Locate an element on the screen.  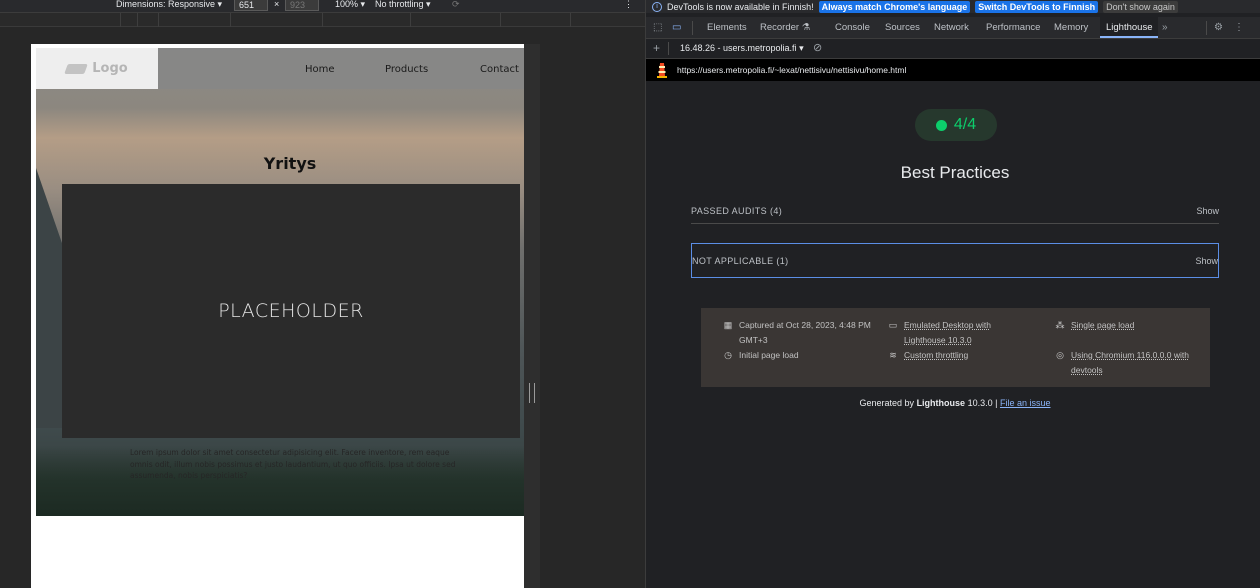
placeholder-text: PLACEHOLDER is located at coordinates (291, 311).